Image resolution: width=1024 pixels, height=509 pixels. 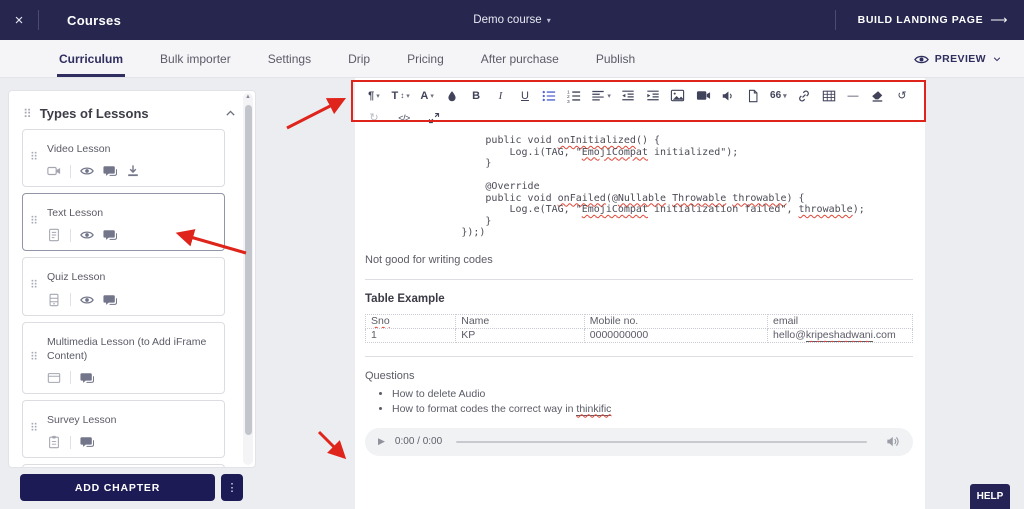 I want to click on collapse-chevron-icon, so click(x=230, y=113).